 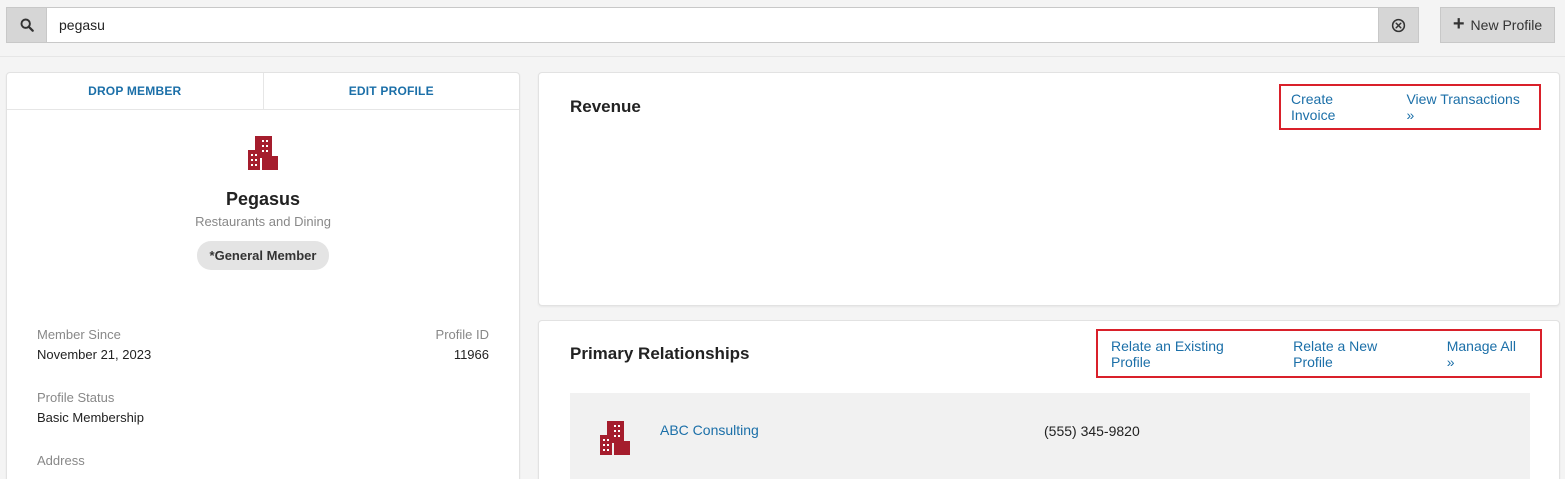 What do you see at coordinates (1487, 354) in the screenshot?
I see `manage-all-link: Manage All »` at bounding box center [1487, 354].